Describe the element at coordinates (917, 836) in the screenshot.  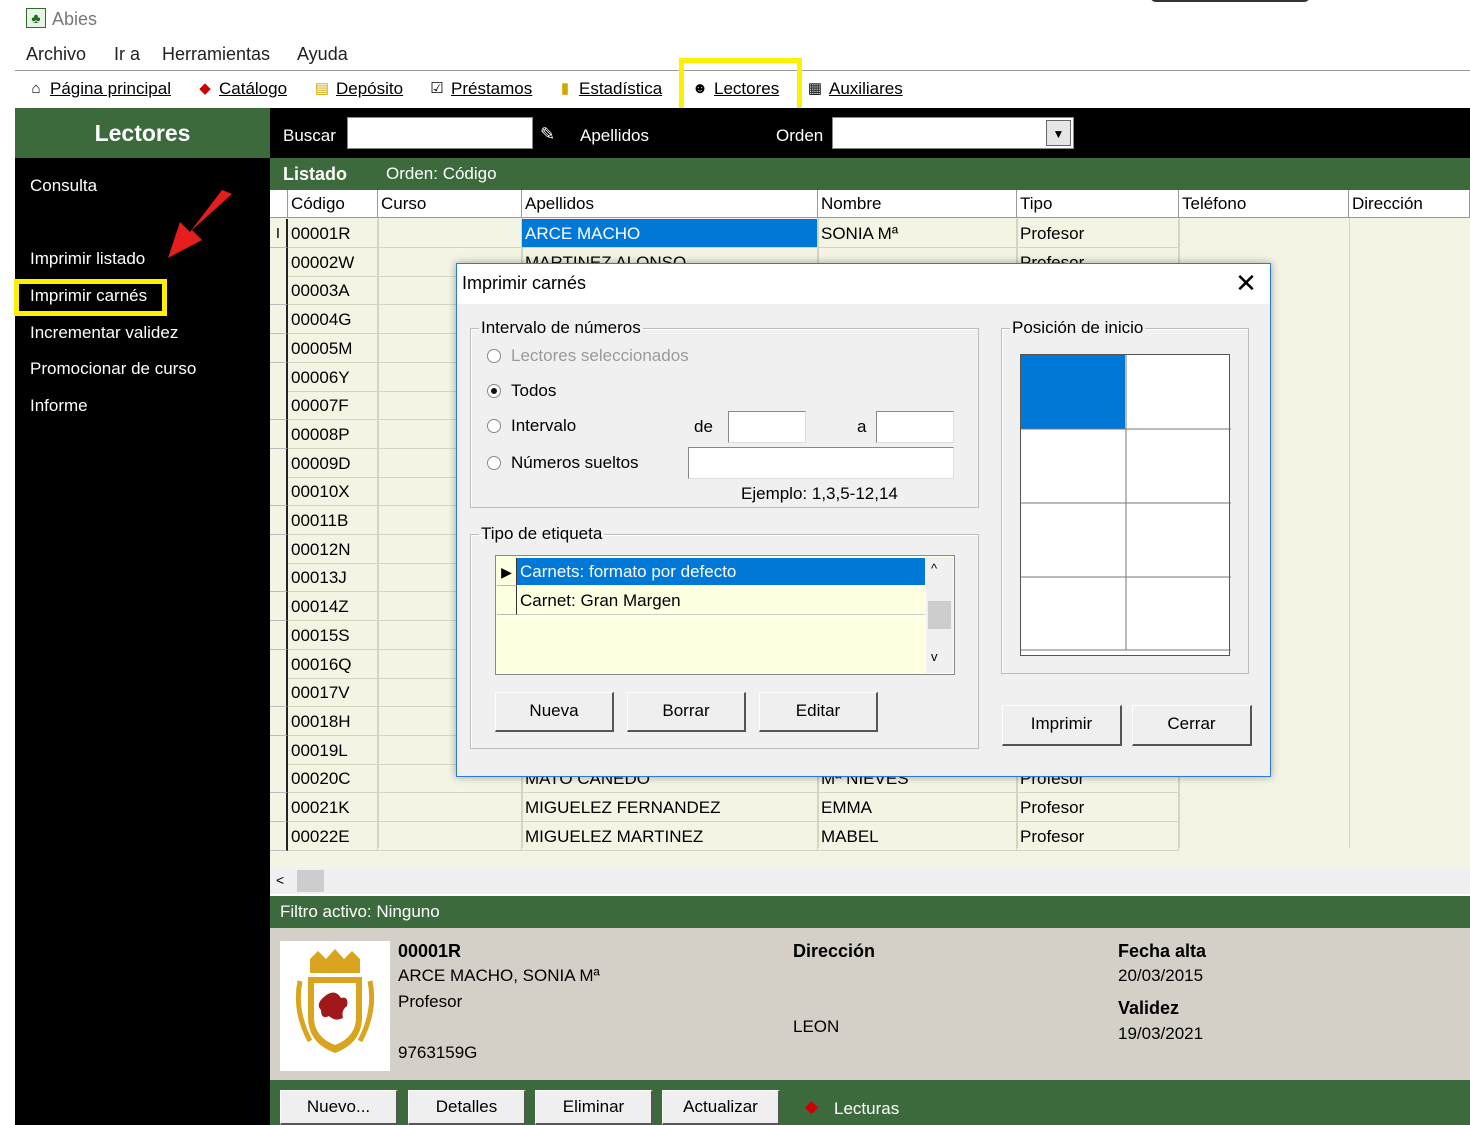
I see `table-cell-nombre: MABEL` at that location.